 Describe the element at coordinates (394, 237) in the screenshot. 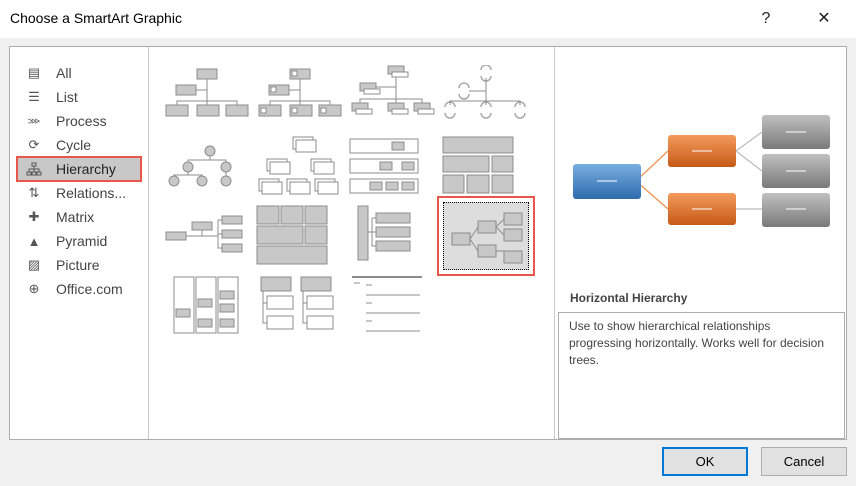

I see `layout-lined-list` at that location.